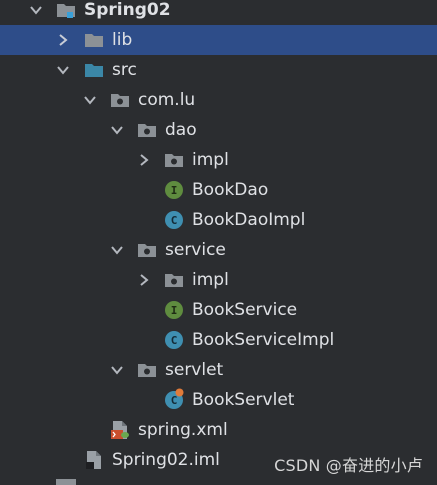 This screenshot has height=485, width=437. Describe the element at coordinates (218, 12) in the screenshot. I see `tree-row-project: Spring02` at that location.